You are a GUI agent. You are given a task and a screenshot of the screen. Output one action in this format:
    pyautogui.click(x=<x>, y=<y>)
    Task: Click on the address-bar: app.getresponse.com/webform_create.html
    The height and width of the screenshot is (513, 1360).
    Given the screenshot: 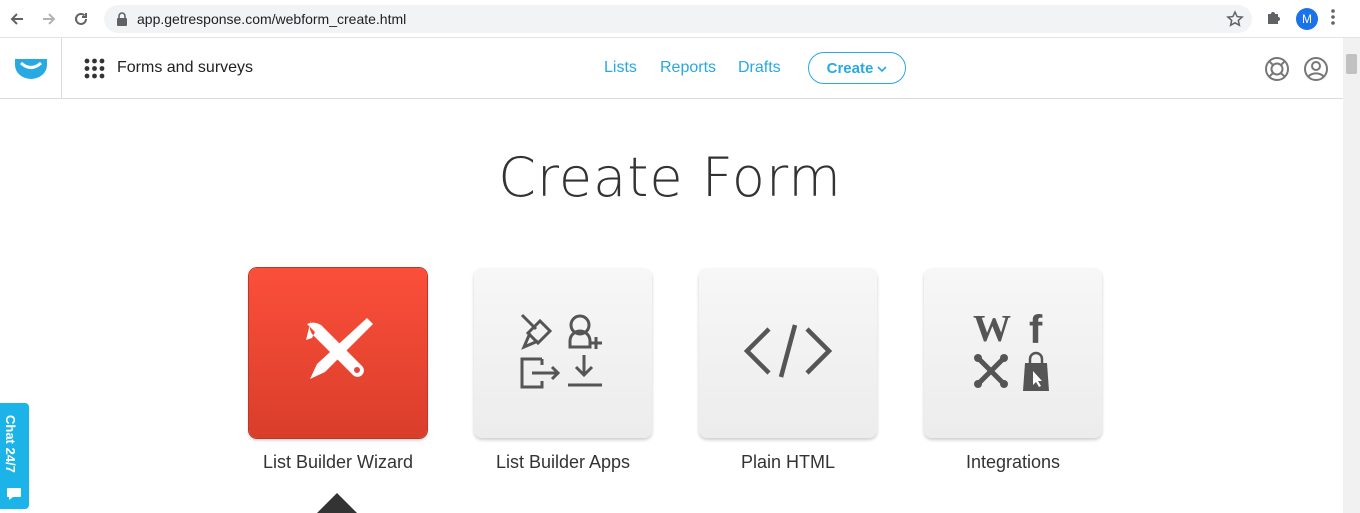 What is the action you would take?
    pyautogui.click(x=678, y=19)
    